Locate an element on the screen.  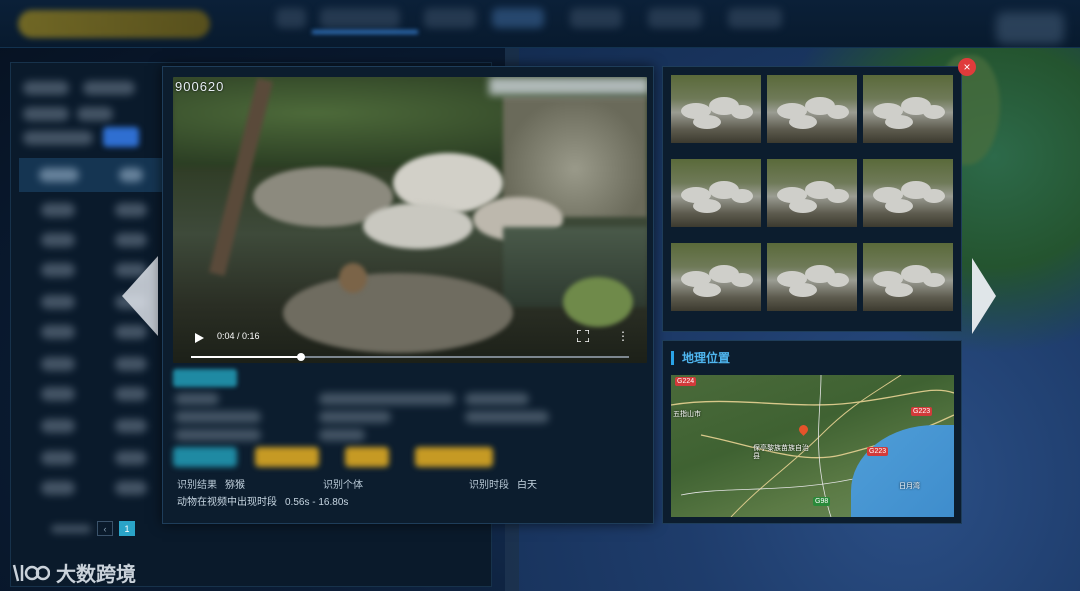
detail-tag is located at coordinates (205, 378).